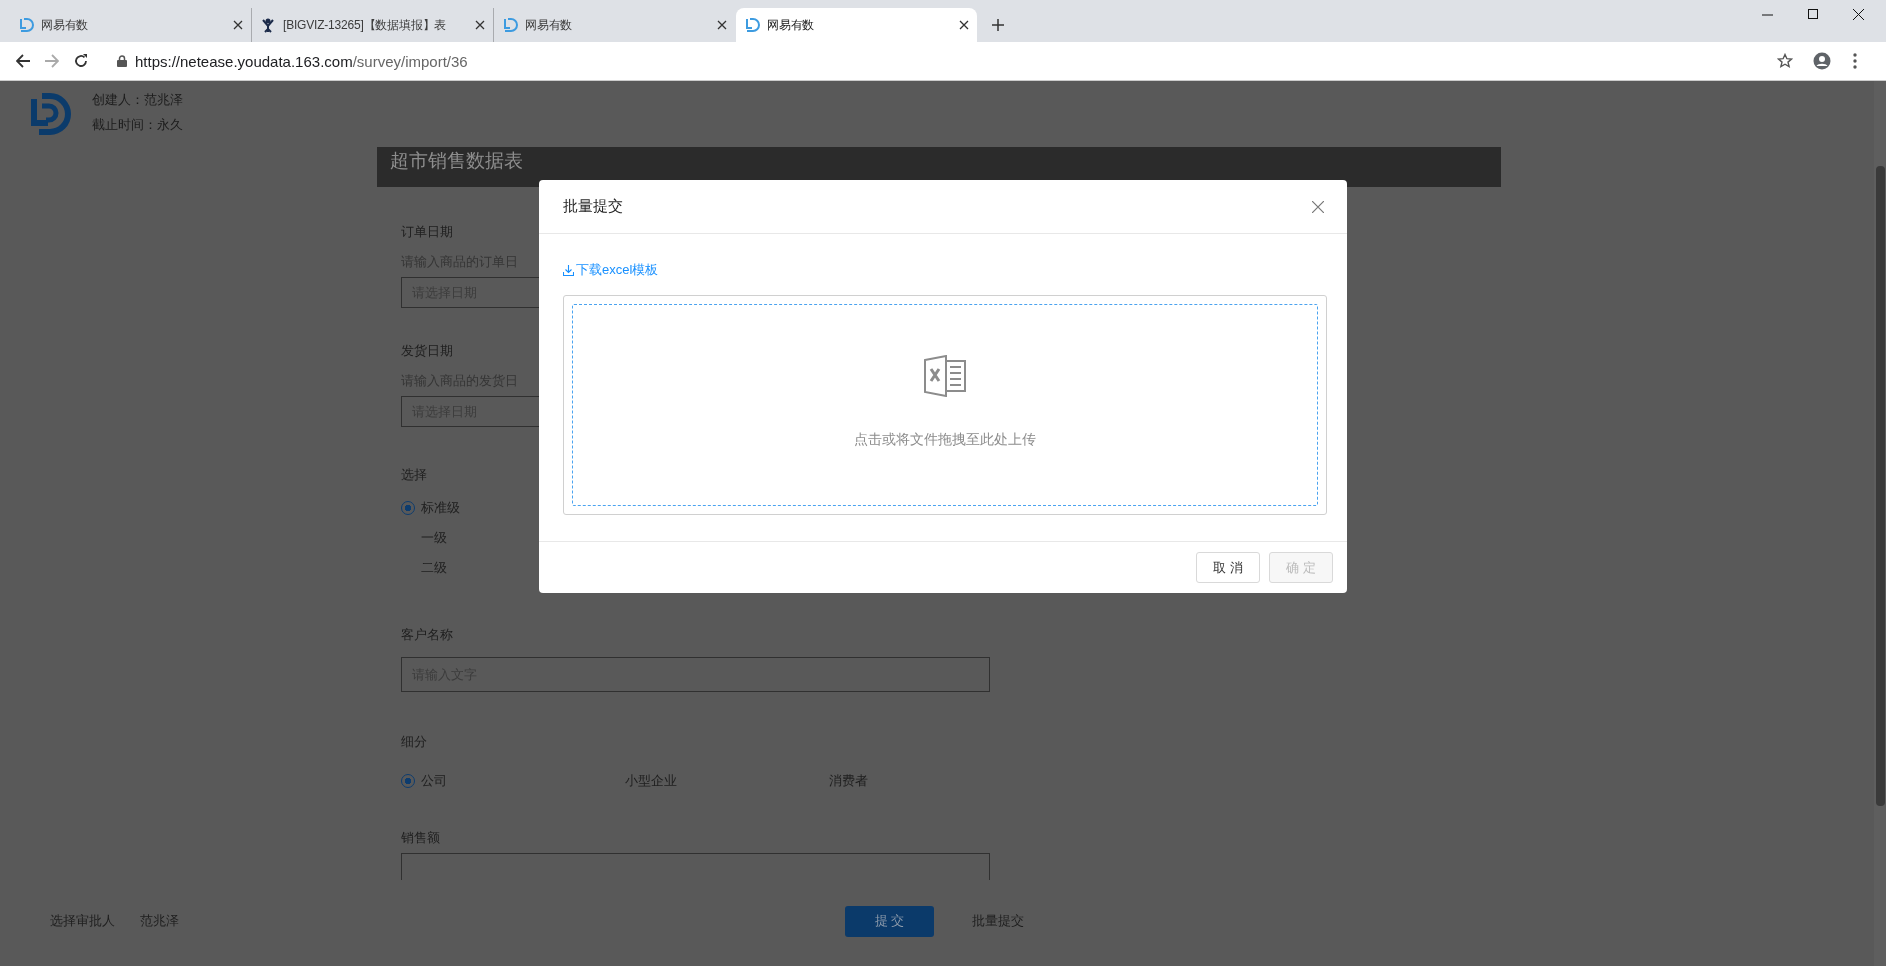 This screenshot has height=966, width=1886. I want to click on text-field, so click(695, 866).